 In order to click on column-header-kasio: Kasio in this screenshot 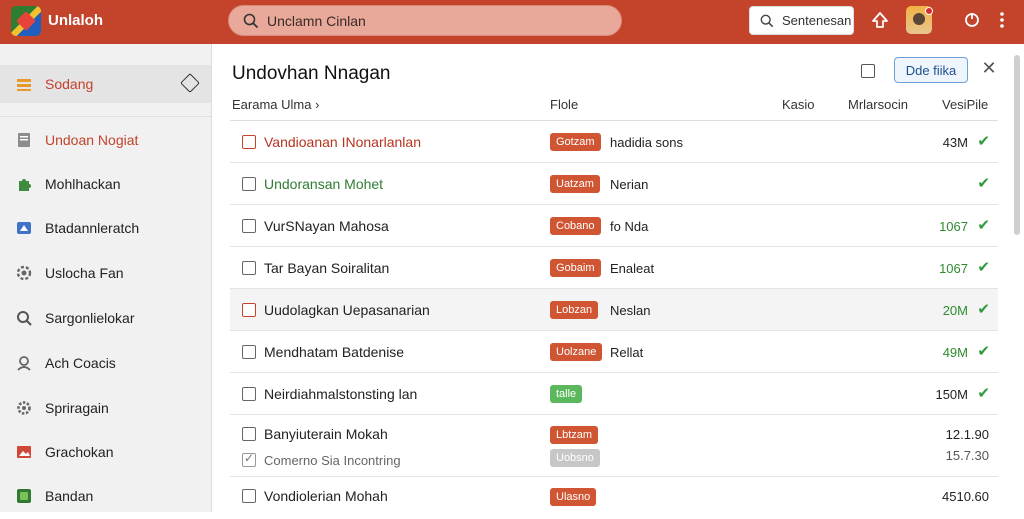, I will do `click(798, 104)`.